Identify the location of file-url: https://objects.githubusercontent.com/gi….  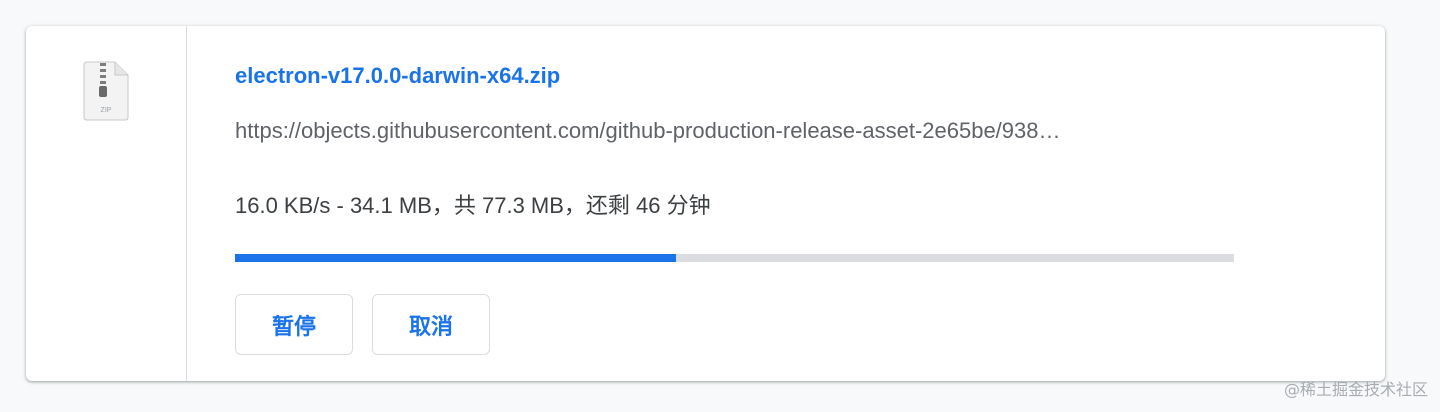
(648, 130).